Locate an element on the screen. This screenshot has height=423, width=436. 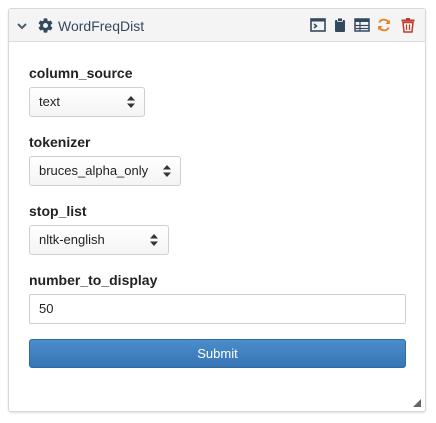
stop-list-value: nltk-english is located at coordinates (72, 239).